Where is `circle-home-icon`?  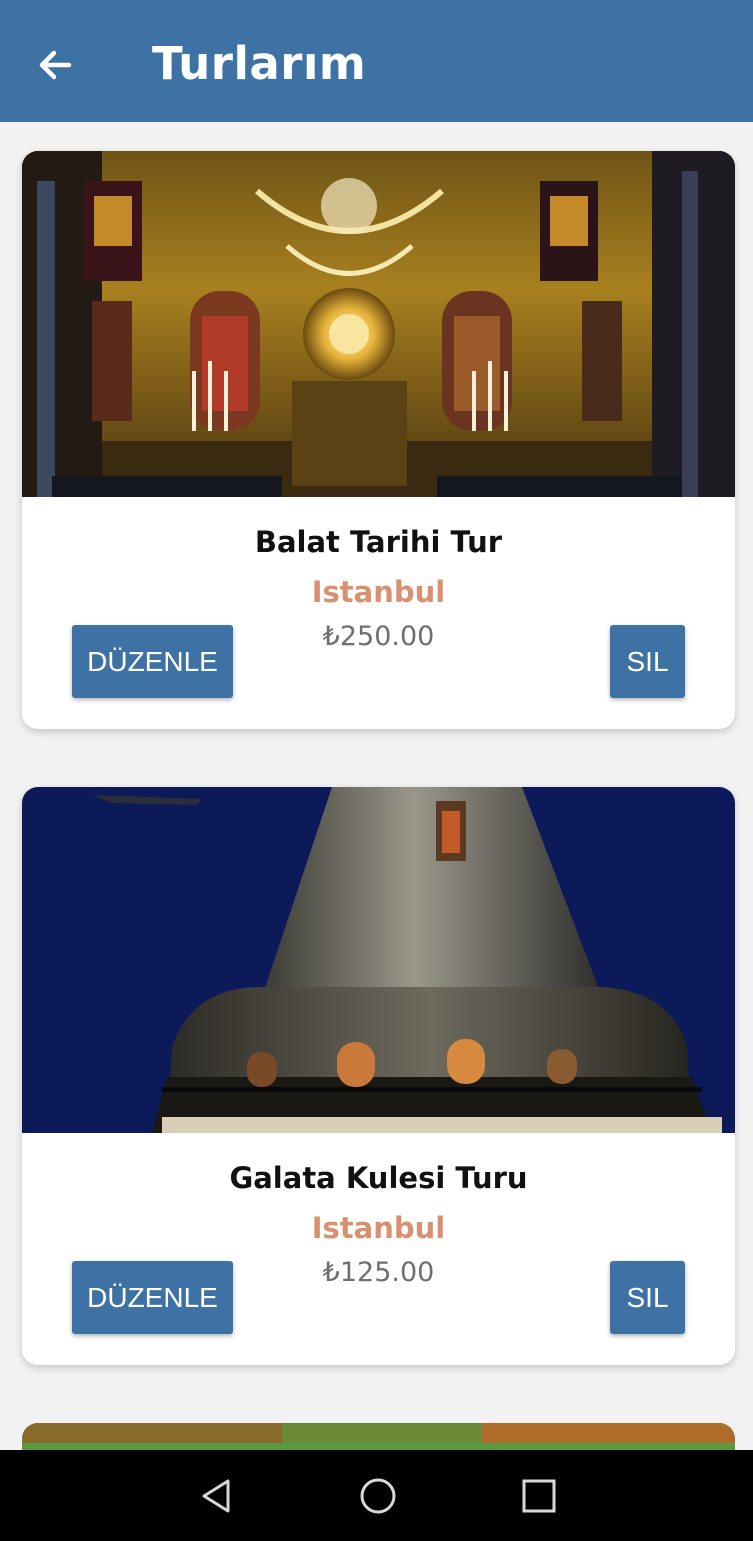
circle-home-icon is located at coordinates (378, 1496).